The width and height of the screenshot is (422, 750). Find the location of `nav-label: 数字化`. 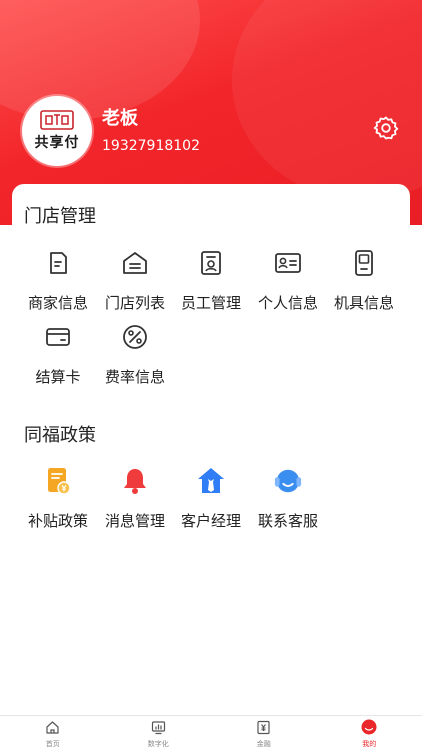

nav-label: 数字化 is located at coordinates (158, 744).